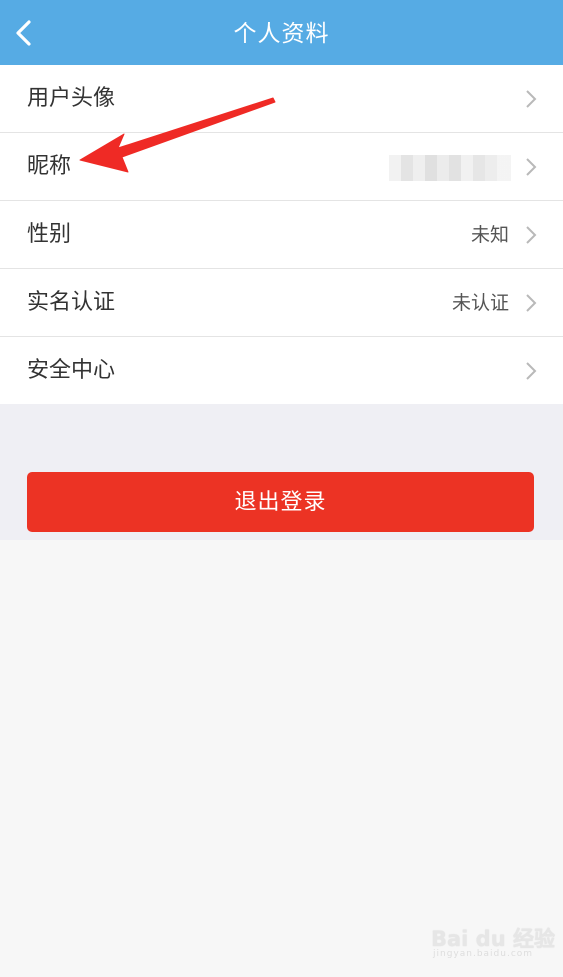 This screenshot has width=563, height=977. What do you see at coordinates (489, 235) in the screenshot?
I see `row-value: 未知` at bounding box center [489, 235].